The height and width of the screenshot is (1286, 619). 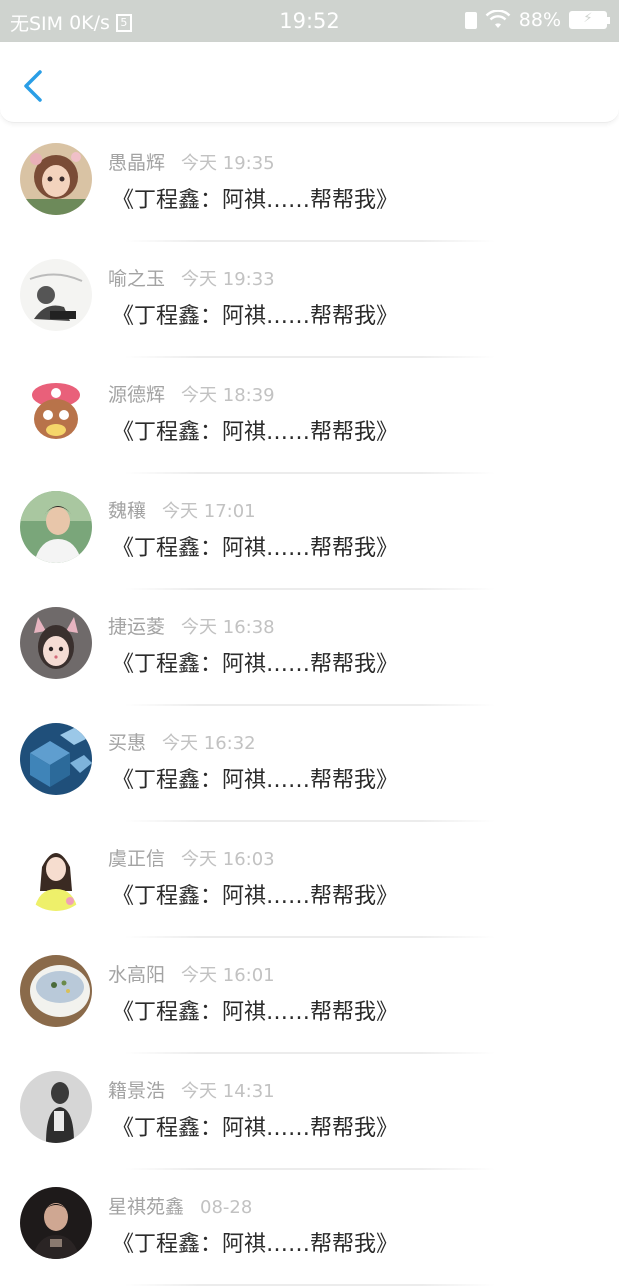 I want to click on contact-name-row: 籍景浩 今天 14:31, so click(x=191, y=1089).